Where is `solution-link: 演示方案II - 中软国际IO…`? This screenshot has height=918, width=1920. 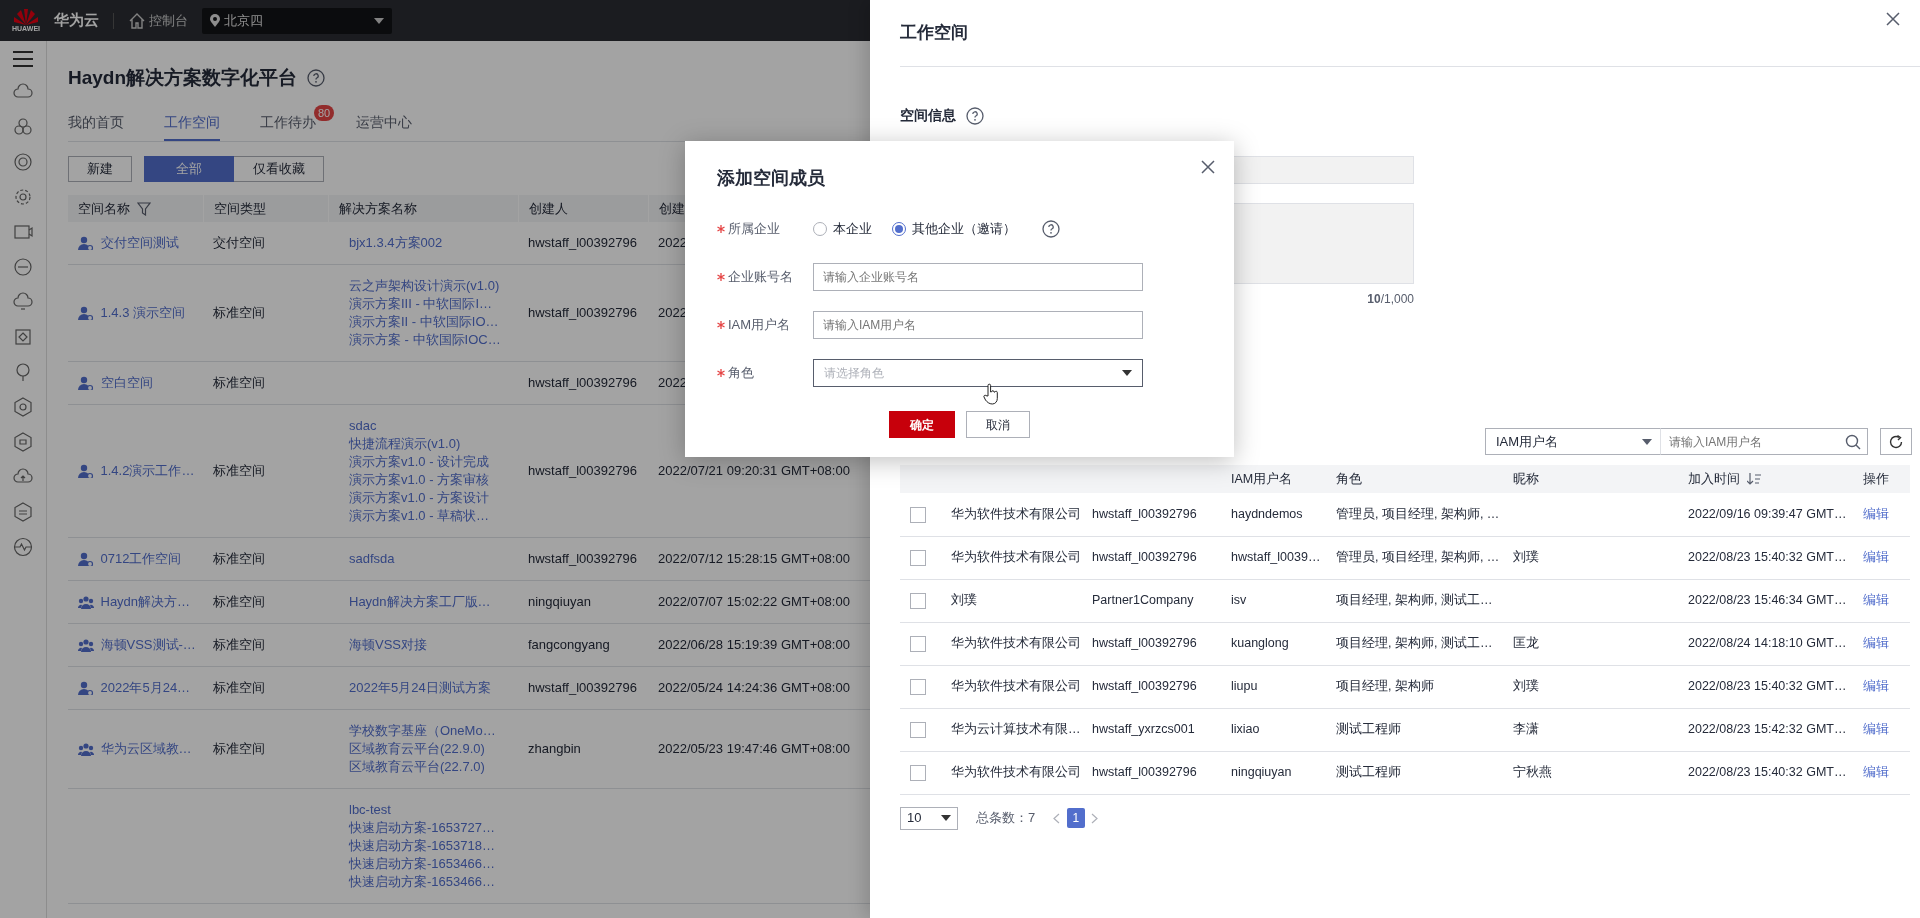
solution-link: 演示方案II - 中软国际IO… is located at coordinates (424, 321).